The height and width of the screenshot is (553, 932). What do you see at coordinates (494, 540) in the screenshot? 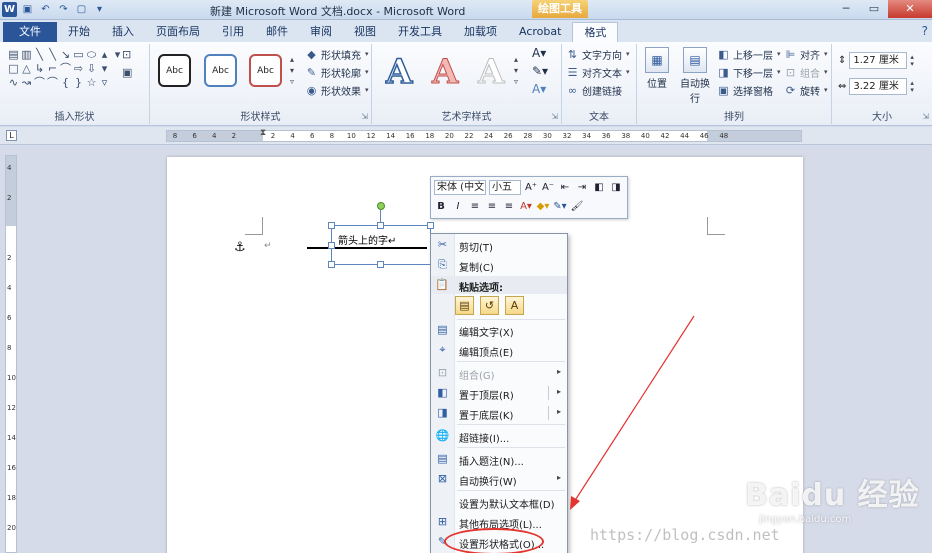
I see `annotation-ellipse` at bounding box center [494, 540].